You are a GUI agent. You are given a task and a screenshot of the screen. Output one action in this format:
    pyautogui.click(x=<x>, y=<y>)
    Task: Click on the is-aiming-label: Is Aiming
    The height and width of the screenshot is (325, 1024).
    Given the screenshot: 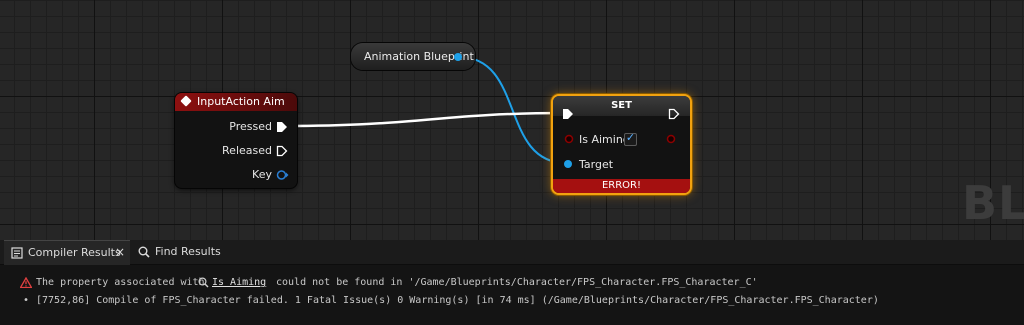 What is the action you would take?
    pyautogui.click(x=604, y=139)
    